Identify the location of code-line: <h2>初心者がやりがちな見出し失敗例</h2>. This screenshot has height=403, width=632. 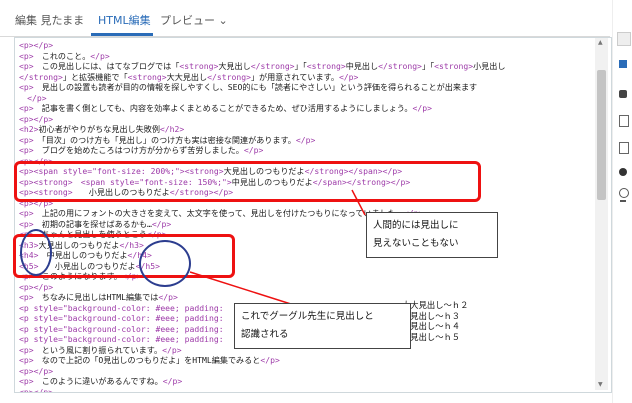
(262, 129).